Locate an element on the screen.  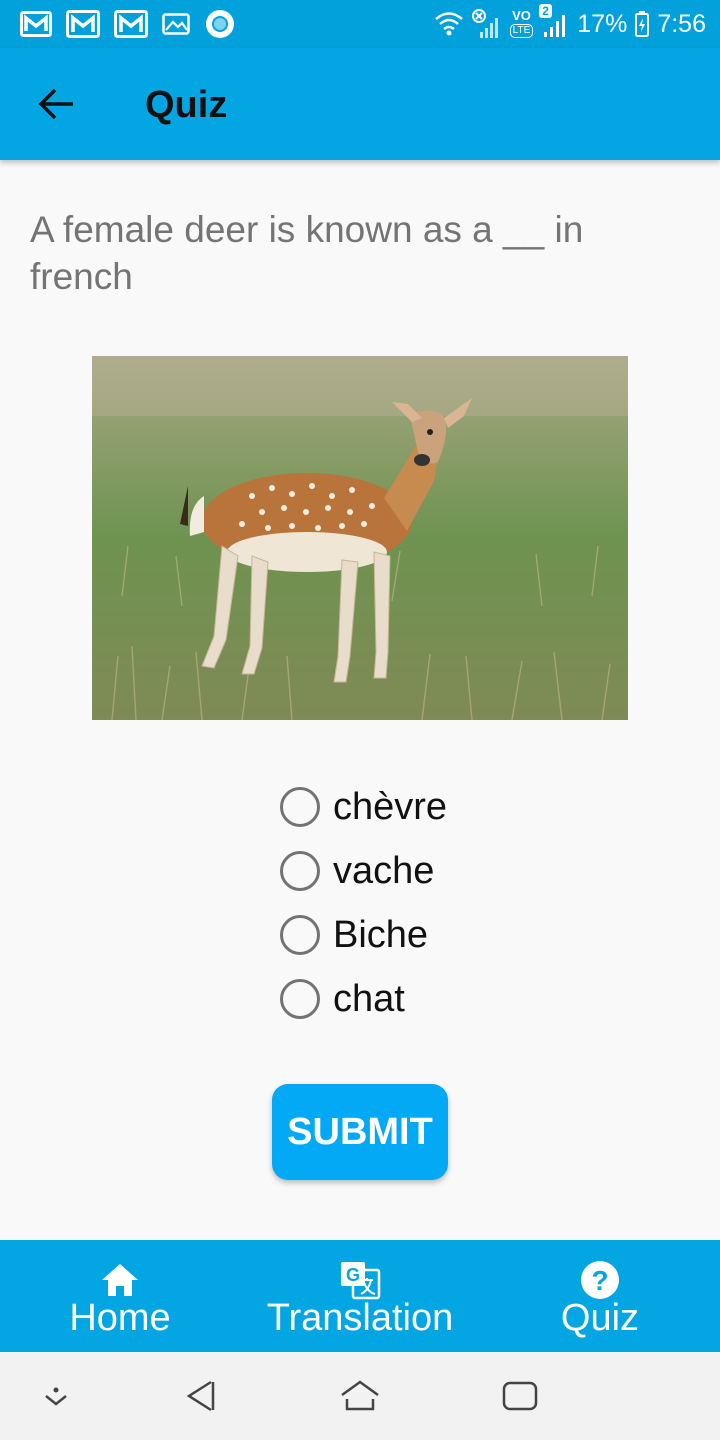
battery-percent: 17% is located at coordinates (602, 23).